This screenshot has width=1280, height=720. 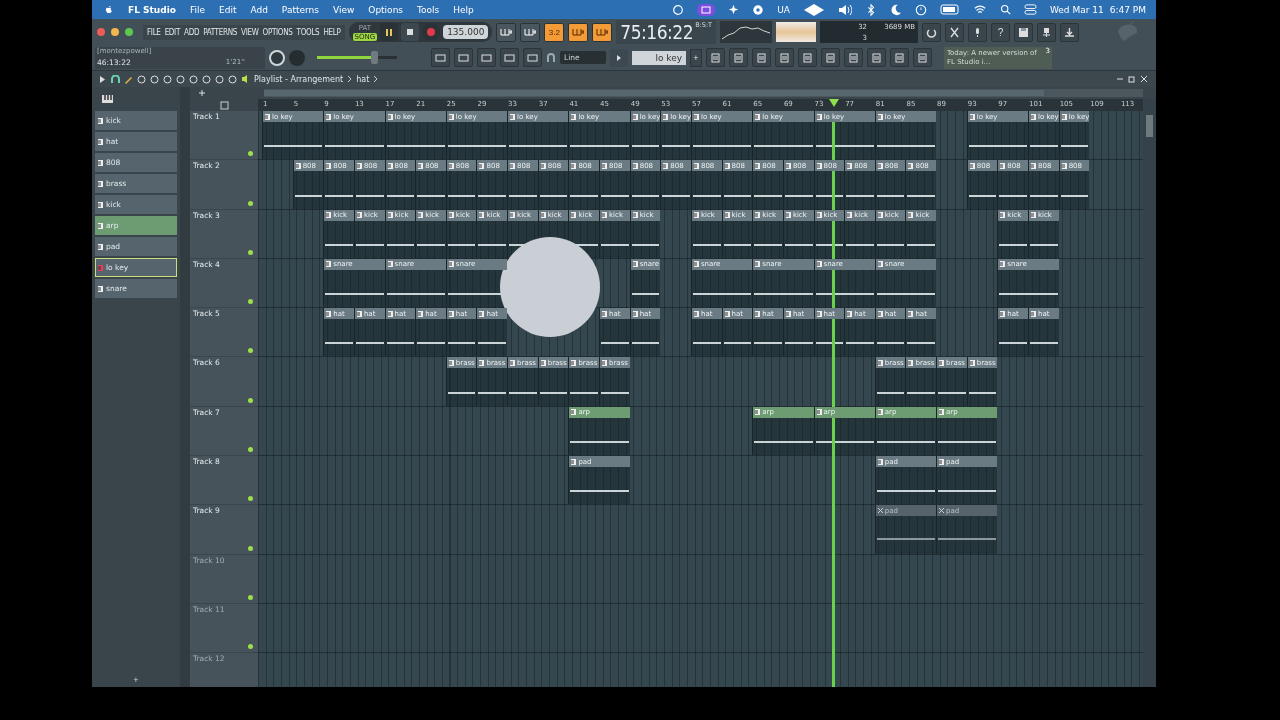 What do you see at coordinates (410, 32) in the screenshot?
I see `stop-button` at bounding box center [410, 32].